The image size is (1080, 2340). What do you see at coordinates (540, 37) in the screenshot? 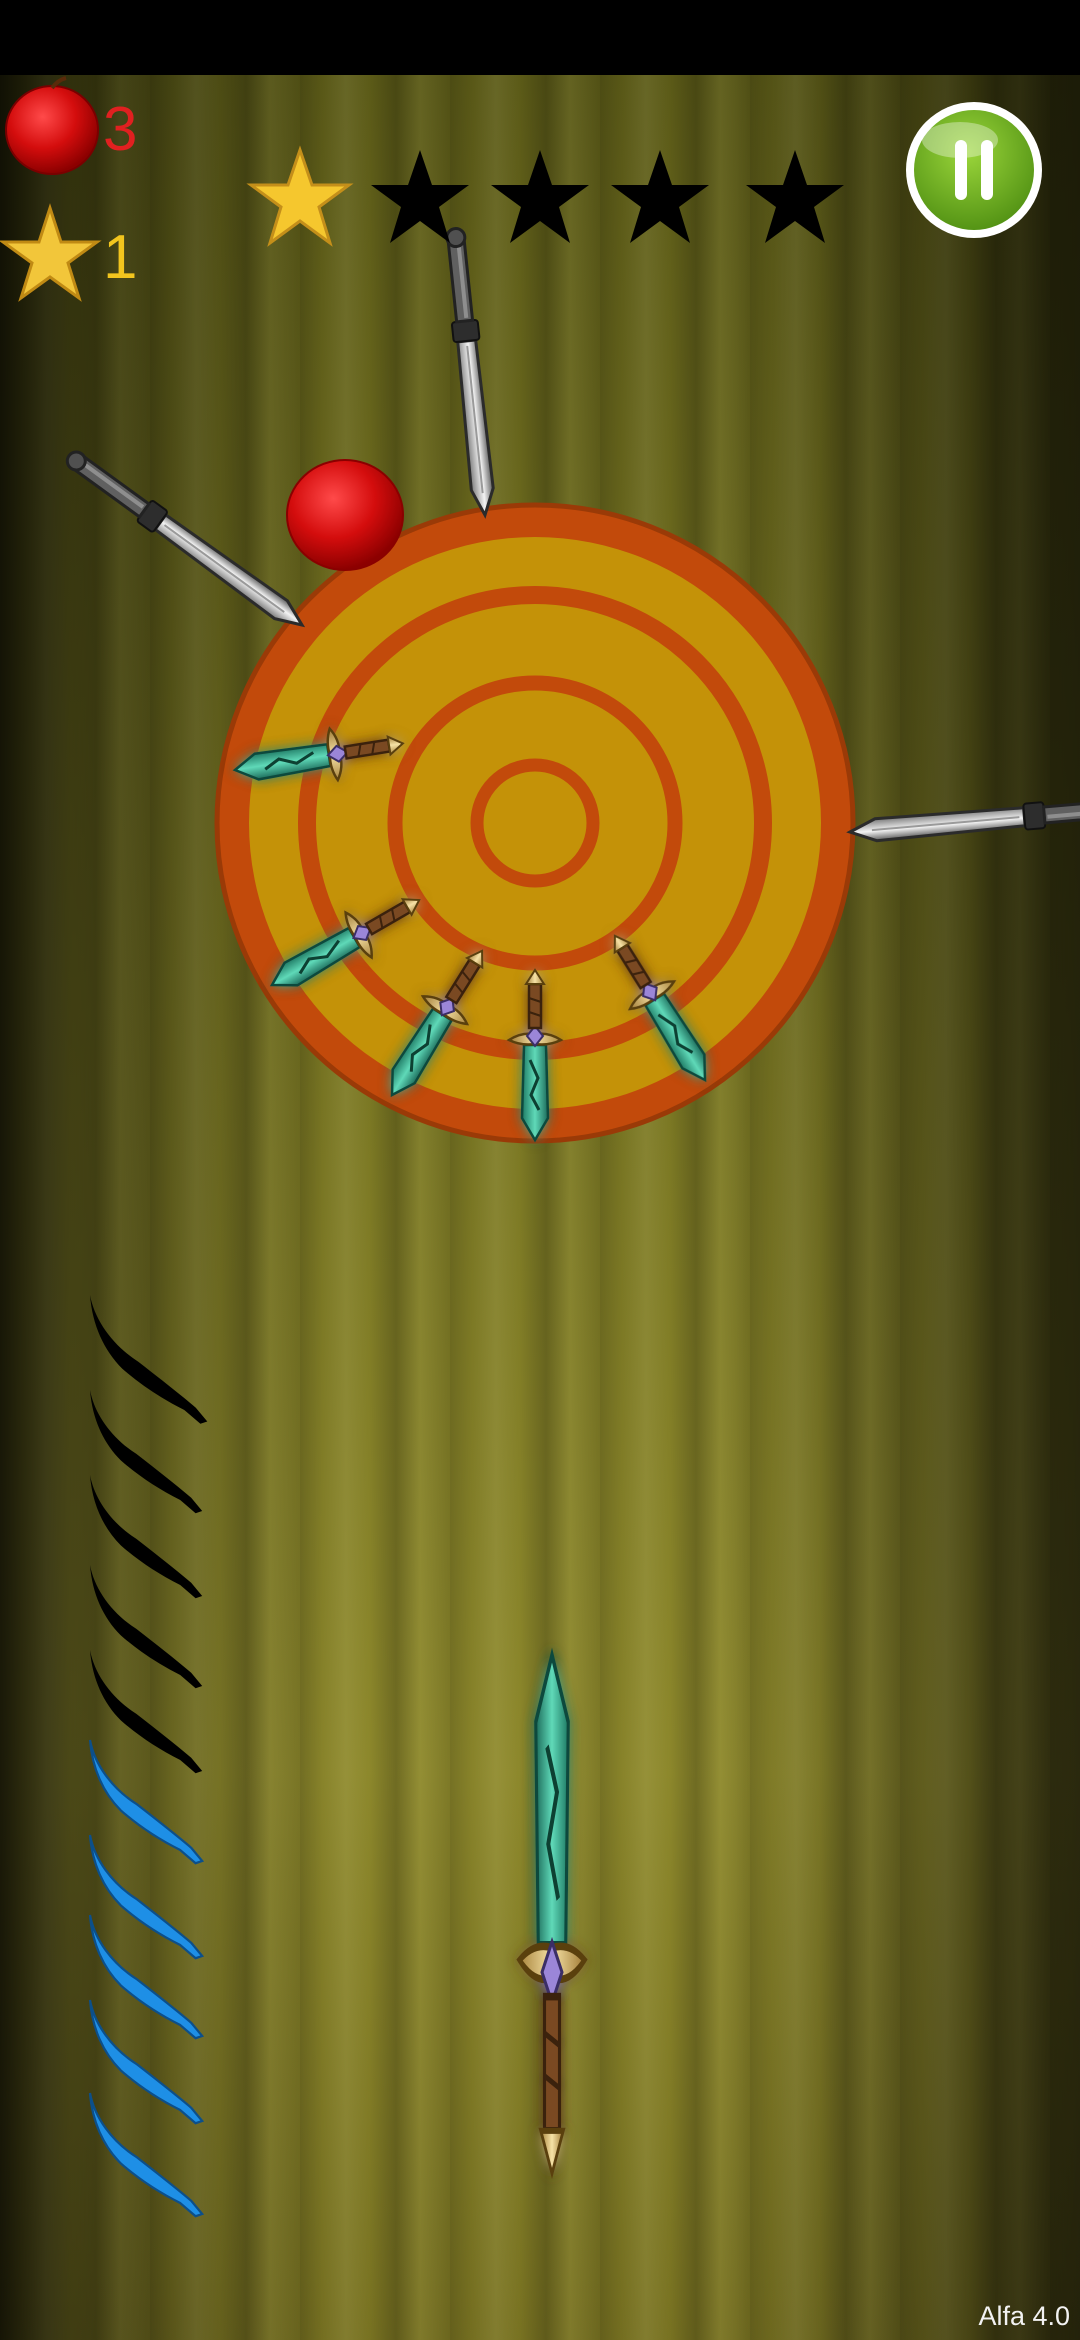
I see `status-bar` at bounding box center [540, 37].